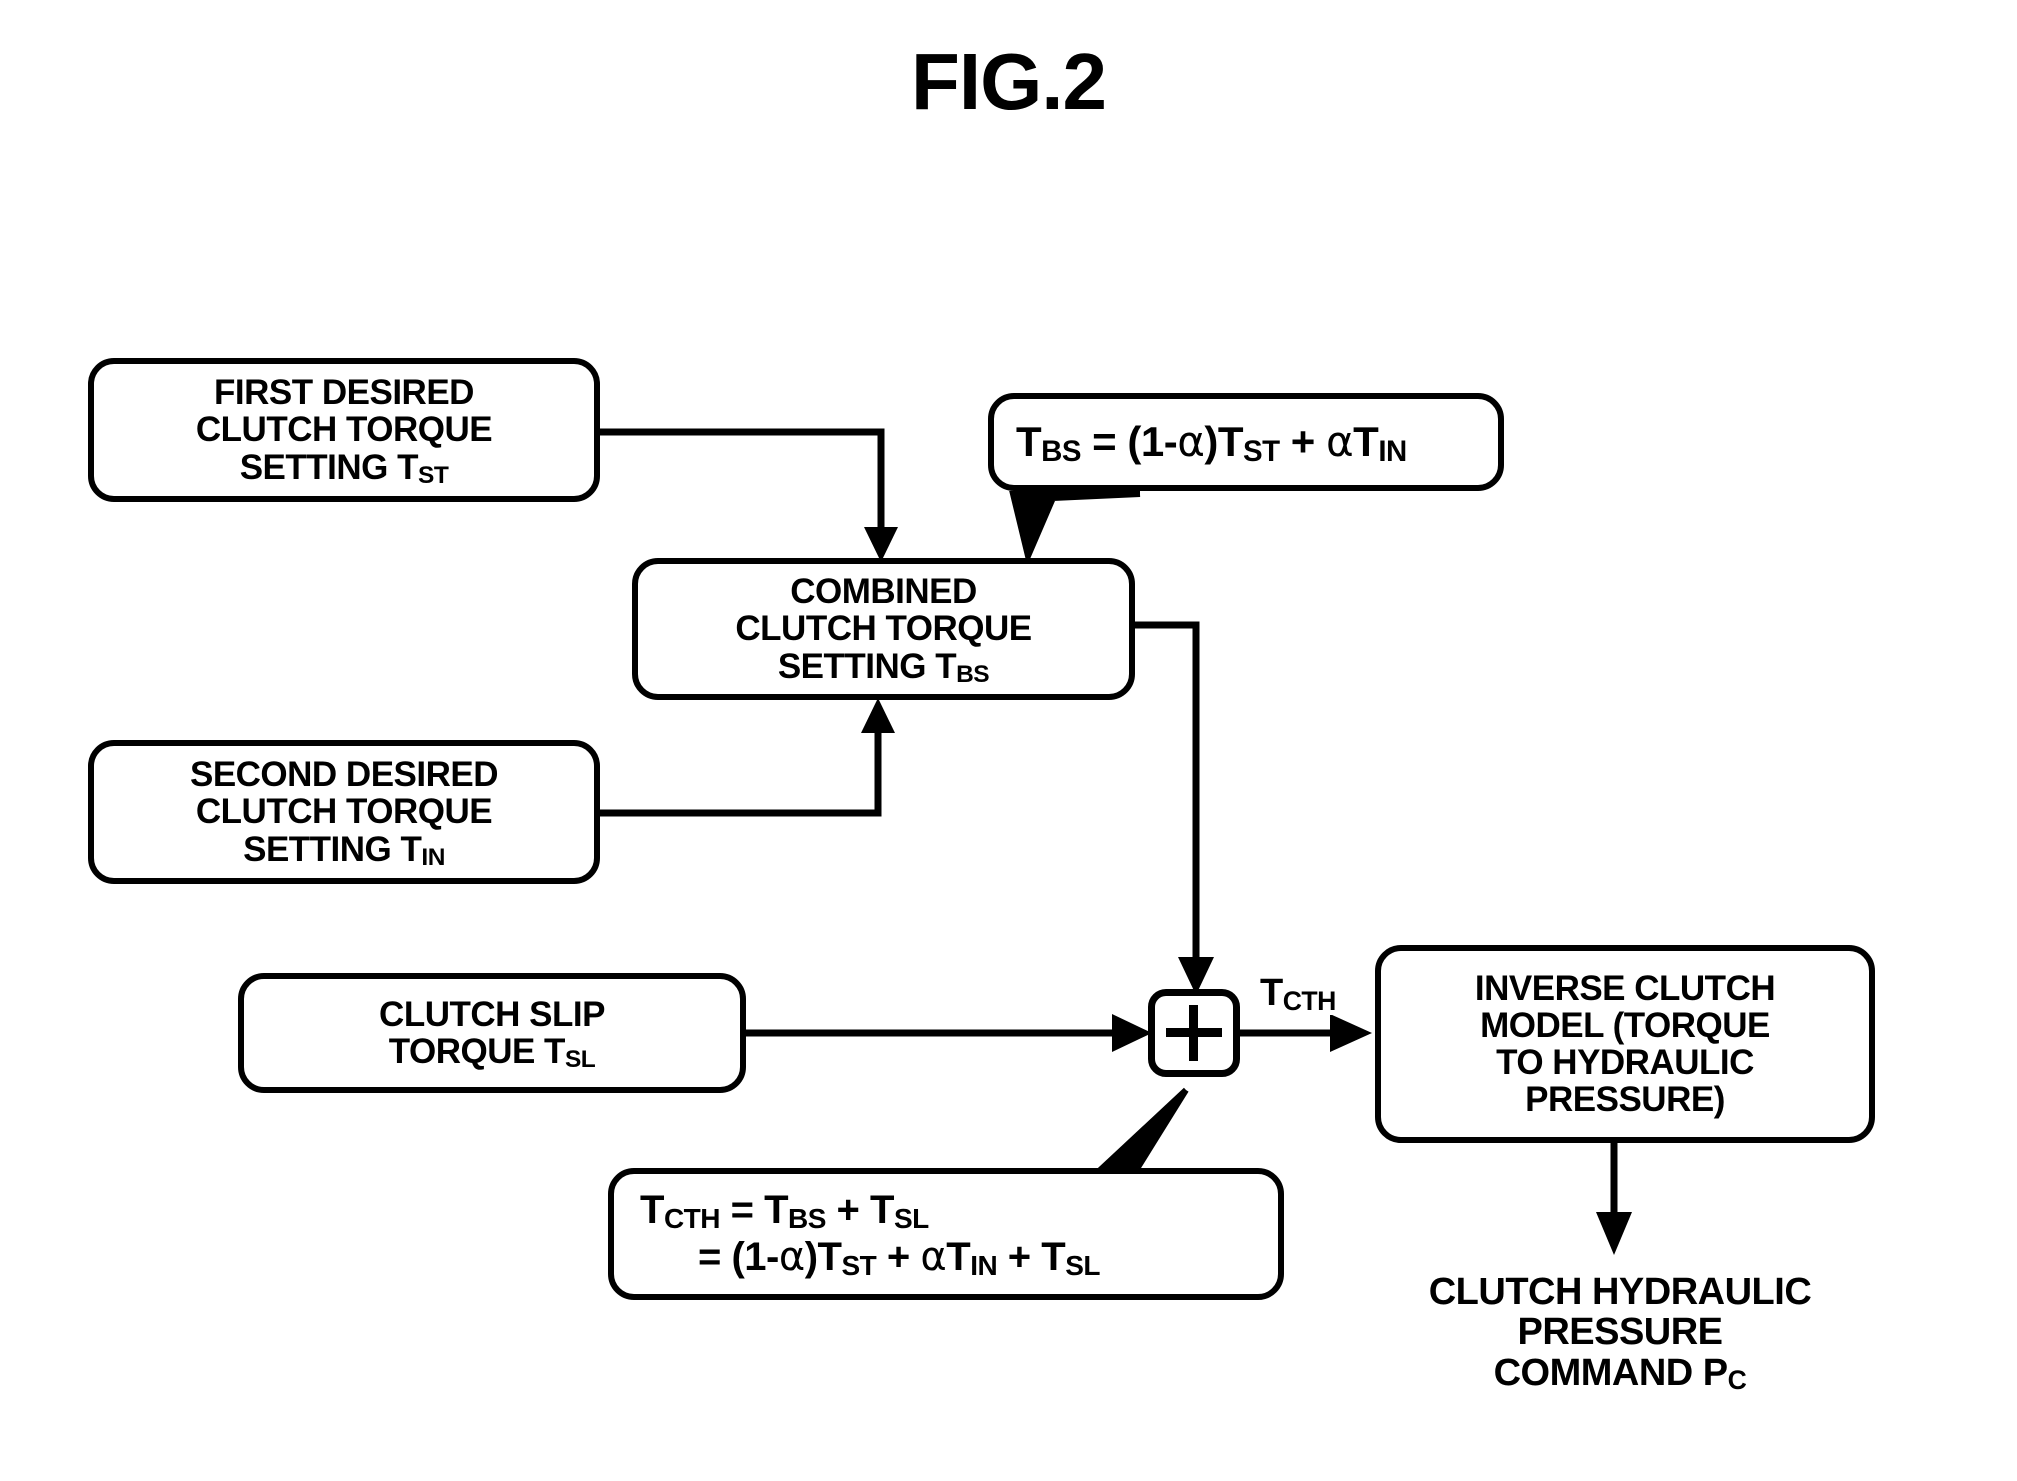  I want to click on block-clutch-slip-torque: CLUTCH SLIP TORQUE TSL, so click(492, 1033).